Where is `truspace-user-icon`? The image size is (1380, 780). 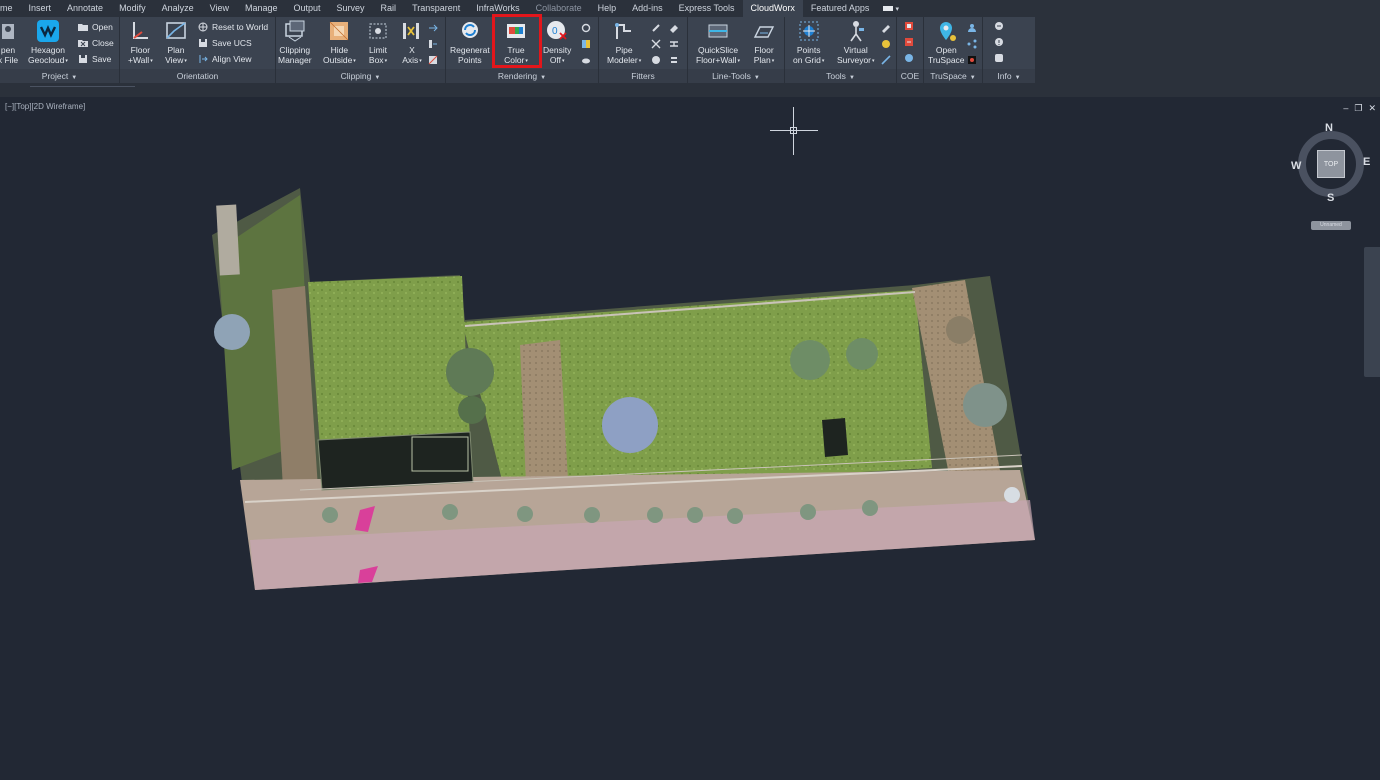 truspace-user-icon is located at coordinates (972, 28).